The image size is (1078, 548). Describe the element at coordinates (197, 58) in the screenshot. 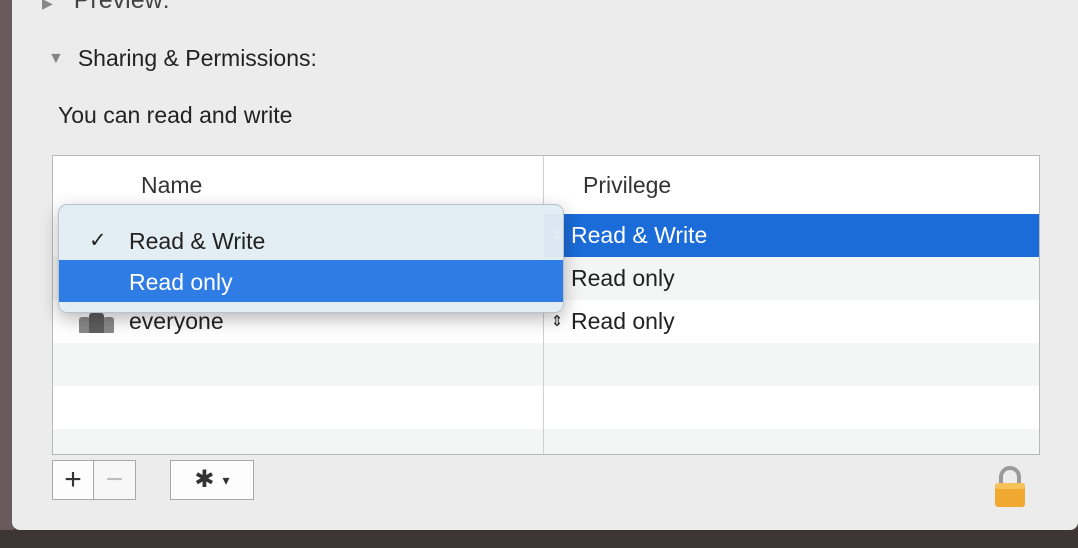

I see `section-title: Sharing & Permissions:` at that location.